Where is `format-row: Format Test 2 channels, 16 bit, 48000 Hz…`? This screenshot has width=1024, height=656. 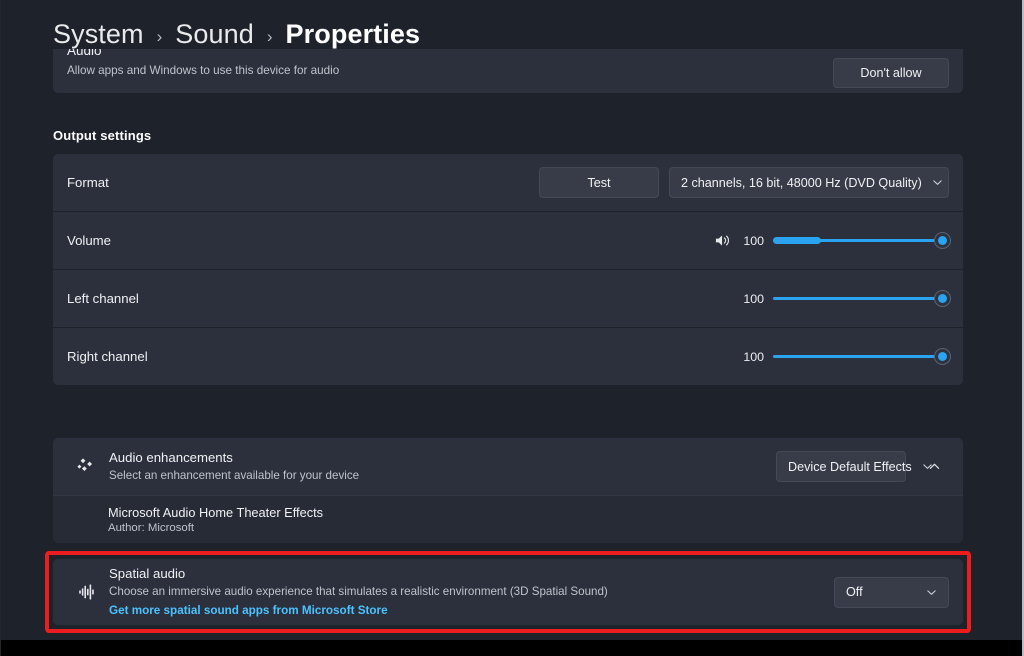
format-row: Format Test 2 channels, 16 bit, 48000 Hz… is located at coordinates (508, 182).